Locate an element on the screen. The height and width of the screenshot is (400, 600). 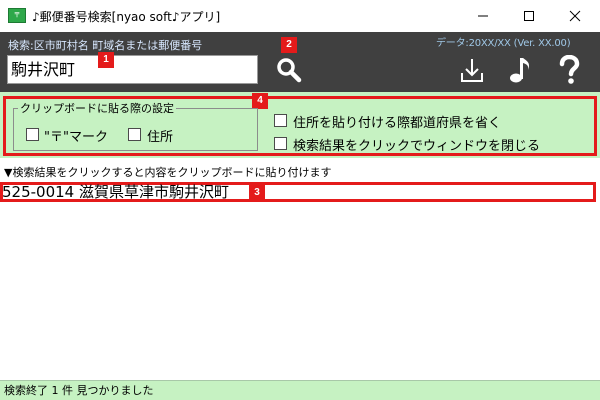
question-icon is located at coordinates (569, 69).